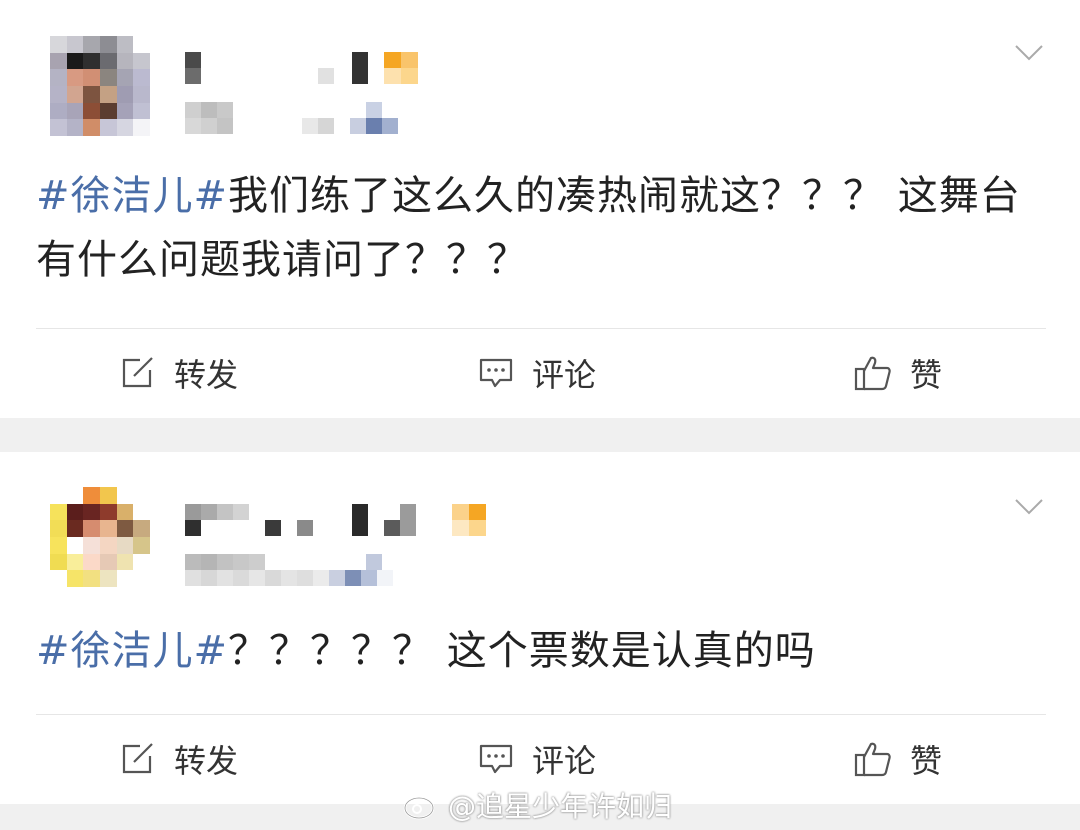 The image size is (1080, 830). I want to click on watermark: @追星少年许如归, so click(537, 805).